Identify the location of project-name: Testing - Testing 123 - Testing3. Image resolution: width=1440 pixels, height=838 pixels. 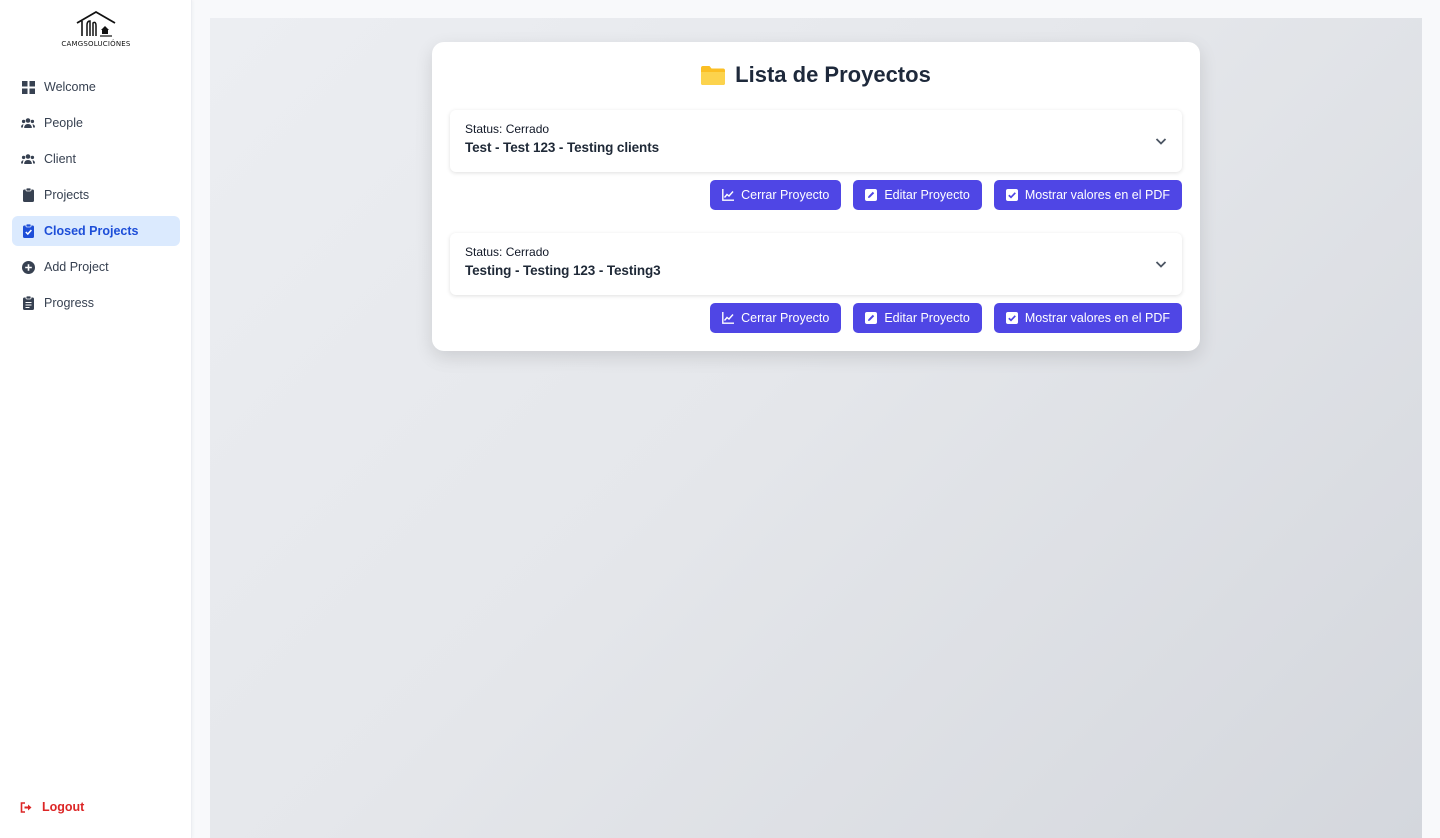
(563, 270).